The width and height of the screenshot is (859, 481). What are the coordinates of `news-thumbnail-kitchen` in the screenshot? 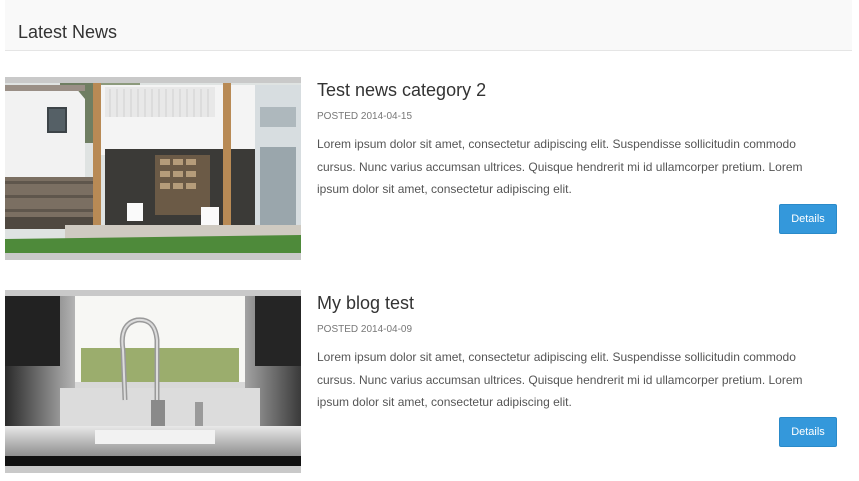 It's located at (153, 381).